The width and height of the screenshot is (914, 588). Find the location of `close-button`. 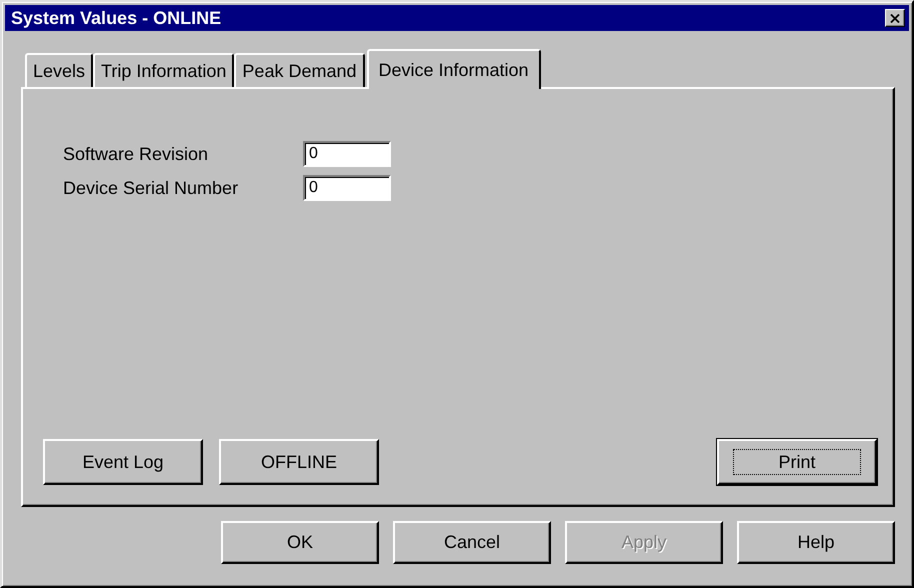

close-button is located at coordinates (895, 18).